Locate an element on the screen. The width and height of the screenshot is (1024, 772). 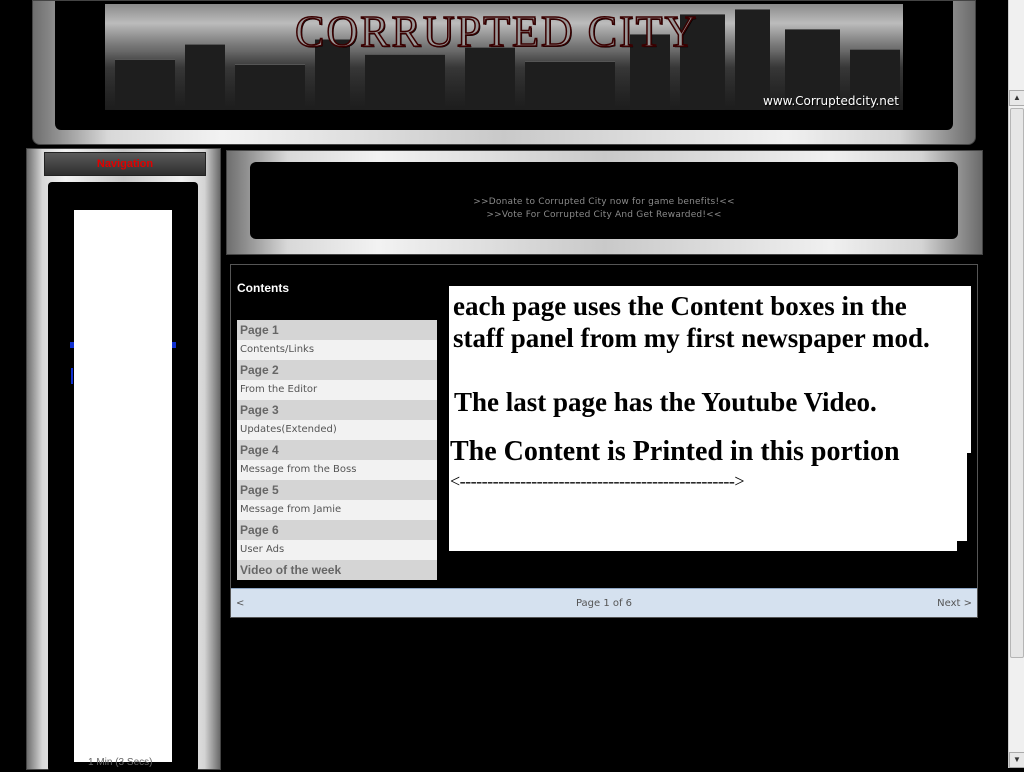
banner-title: CORRUPTED CITY is located at coordinates (496, 31).